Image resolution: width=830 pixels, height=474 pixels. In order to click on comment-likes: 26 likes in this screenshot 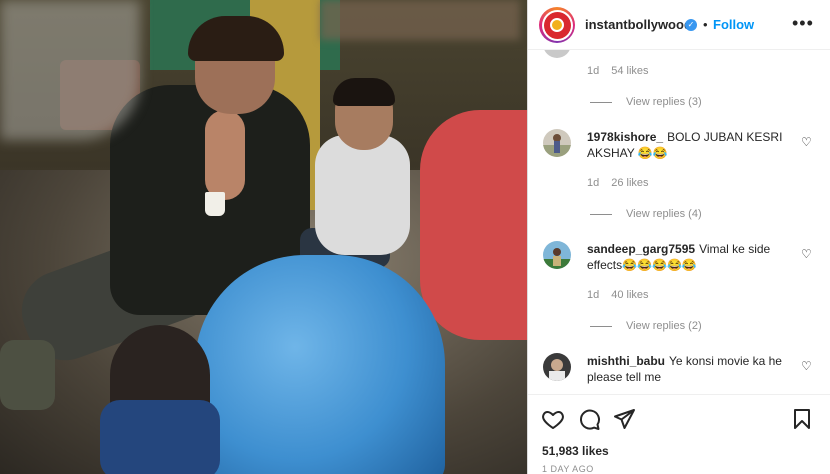, I will do `click(629, 183)`.